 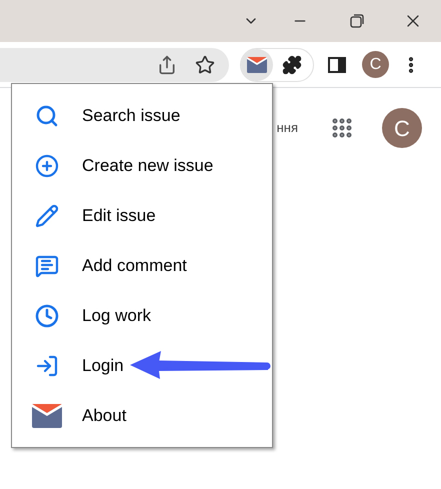 I want to click on search-icon, so click(x=47, y=116).